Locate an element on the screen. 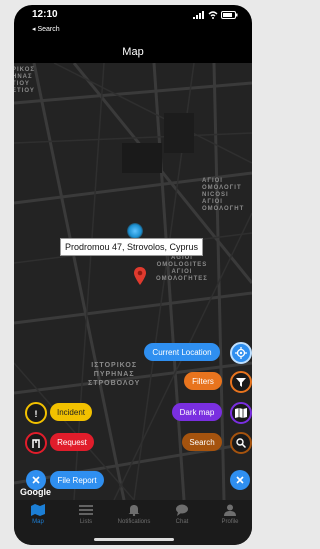 This screenshot has height=549, width=320. map-label-bottom: ΙΣΤΟΡΙΚΟΣ ΠΥΡΗΝΑΣ ΣΤΡΟΒΟΛΟΥ is located at coordinates (114, 374).